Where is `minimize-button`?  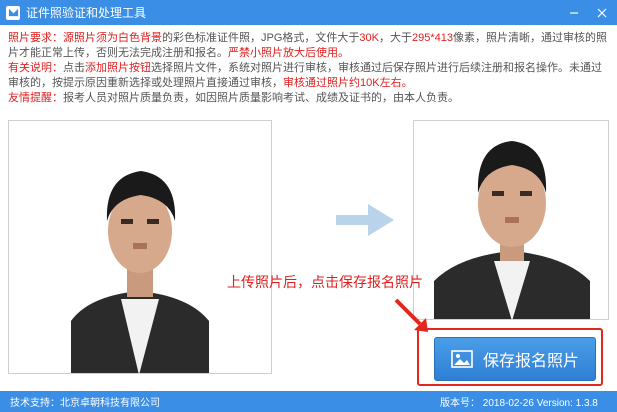
minimize-button is located at coordinates (574, 12).